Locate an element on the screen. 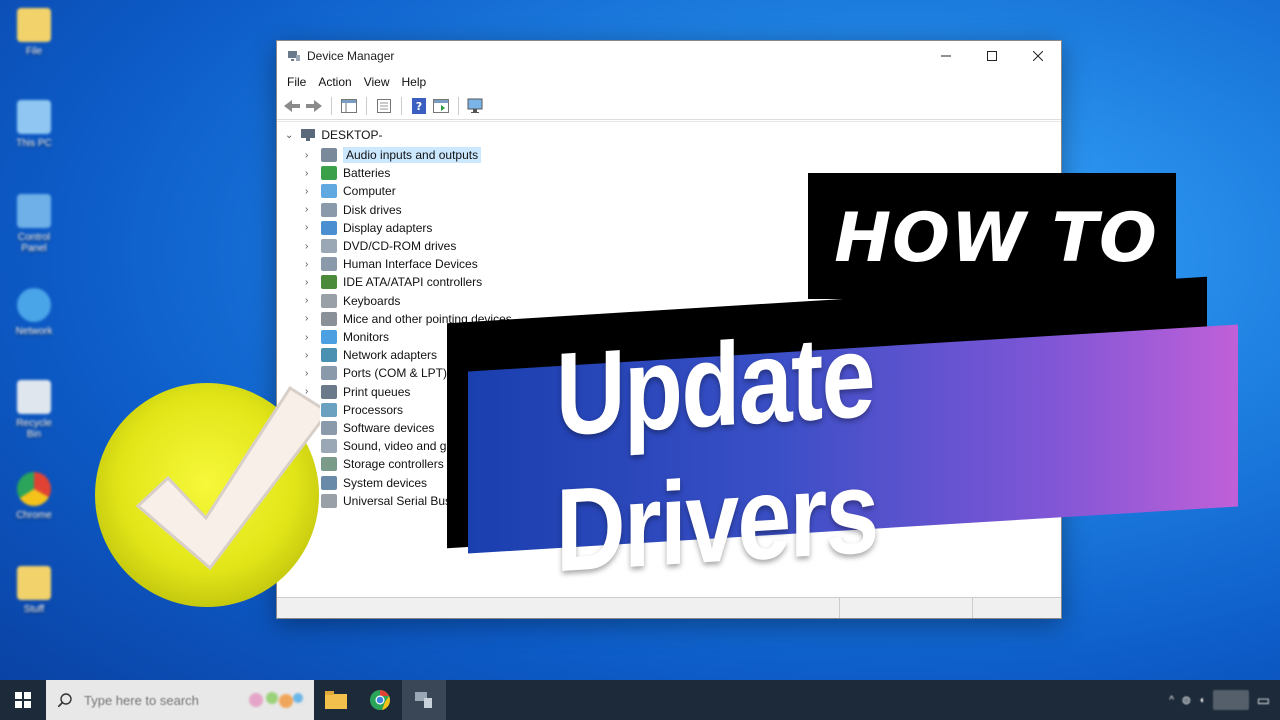  tree-item: › IDE ATA/ATAPI controllers is located at coordinates (393, 282).